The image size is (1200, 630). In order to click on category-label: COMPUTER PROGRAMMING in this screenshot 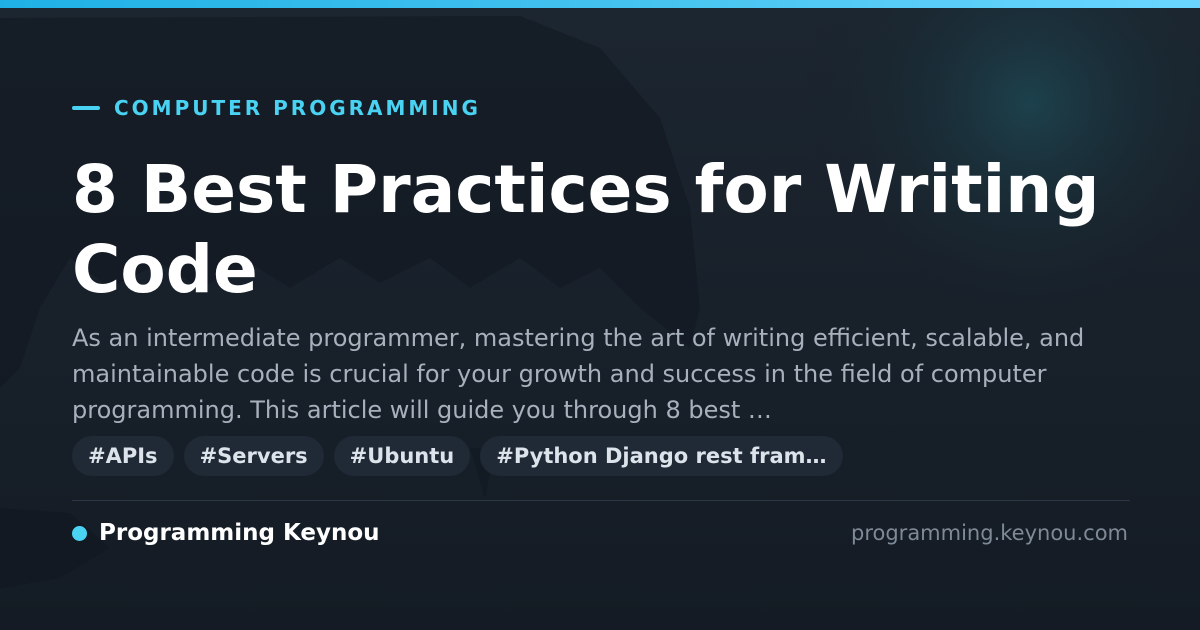, I will do `click(276, 108)`.